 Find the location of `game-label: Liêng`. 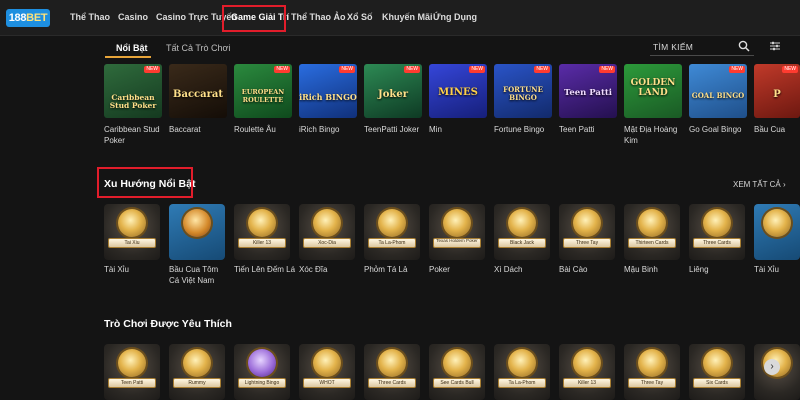

game-label: Liêng is located at coordinates (722, 269).